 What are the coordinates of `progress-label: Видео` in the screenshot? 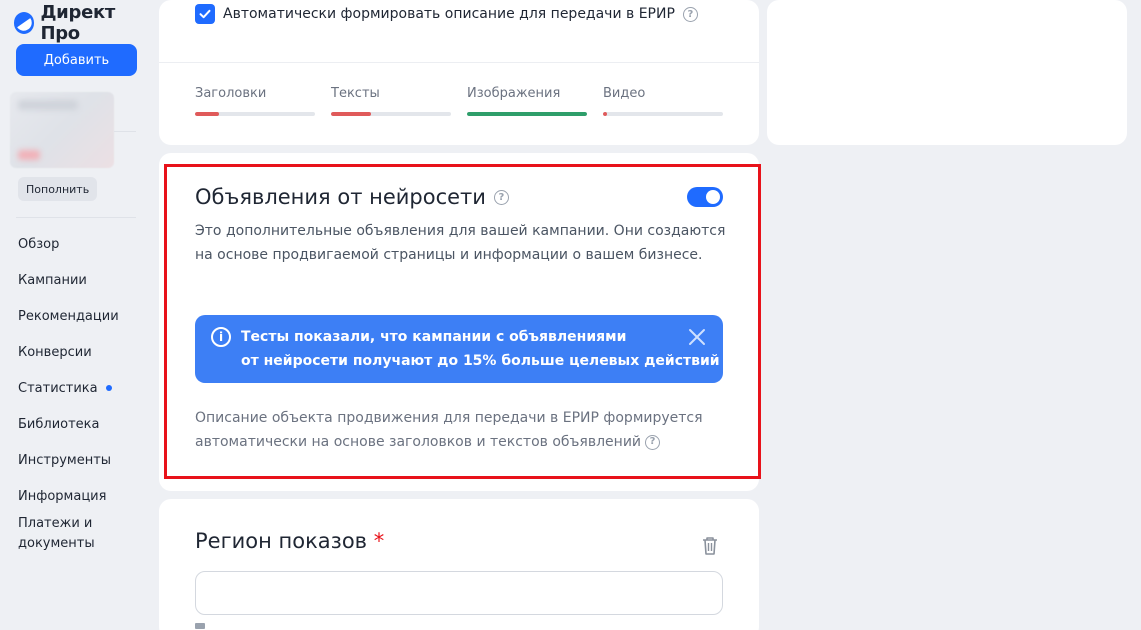 It's located at (624, 93).